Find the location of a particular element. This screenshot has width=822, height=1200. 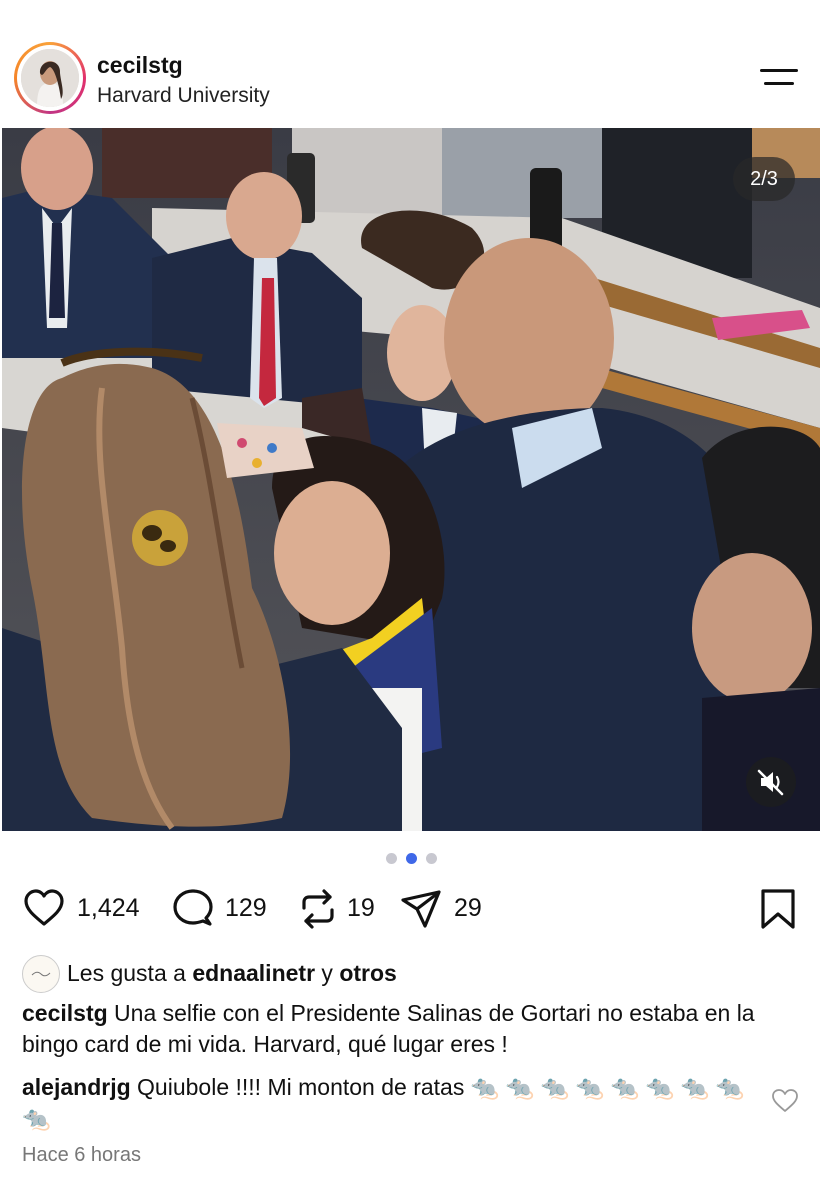

liked-by-prefix: Les gusta a is located at coordinates (130, 973).